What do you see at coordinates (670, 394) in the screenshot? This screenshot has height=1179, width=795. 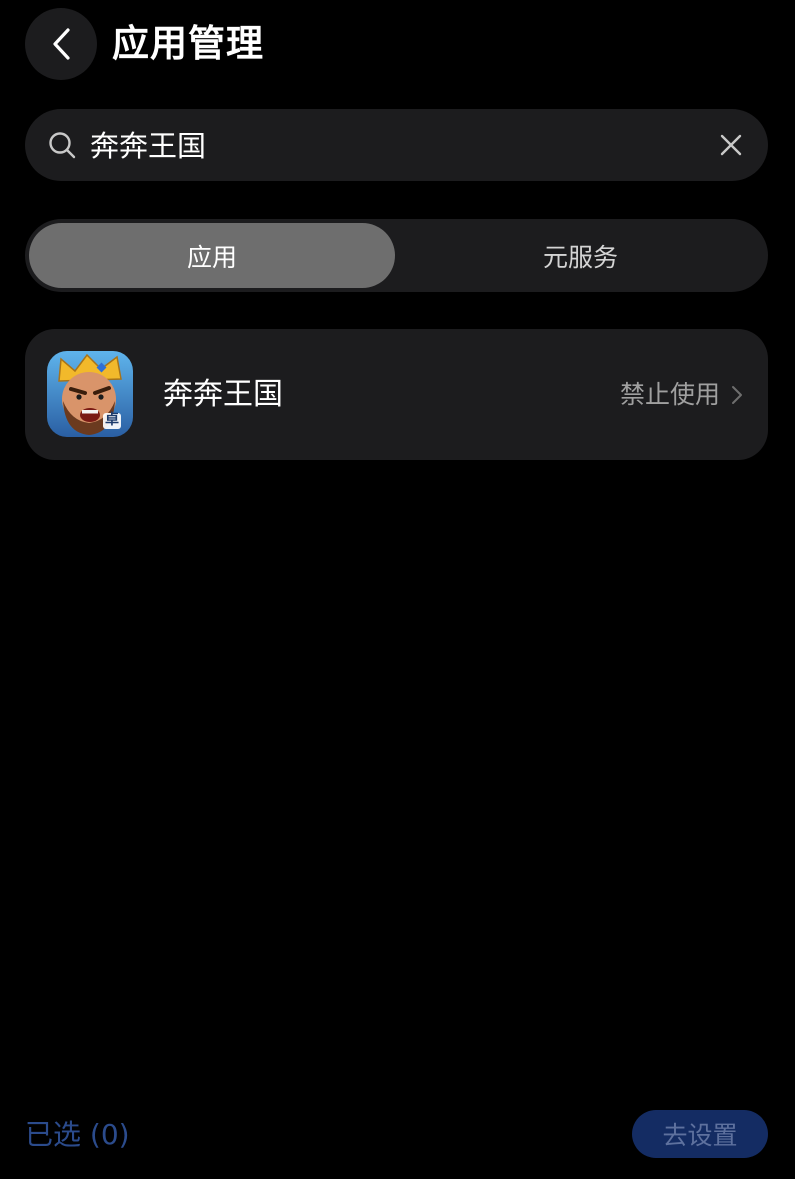 I see `app-status: 禁止使用` at bounding box center [670, 394].